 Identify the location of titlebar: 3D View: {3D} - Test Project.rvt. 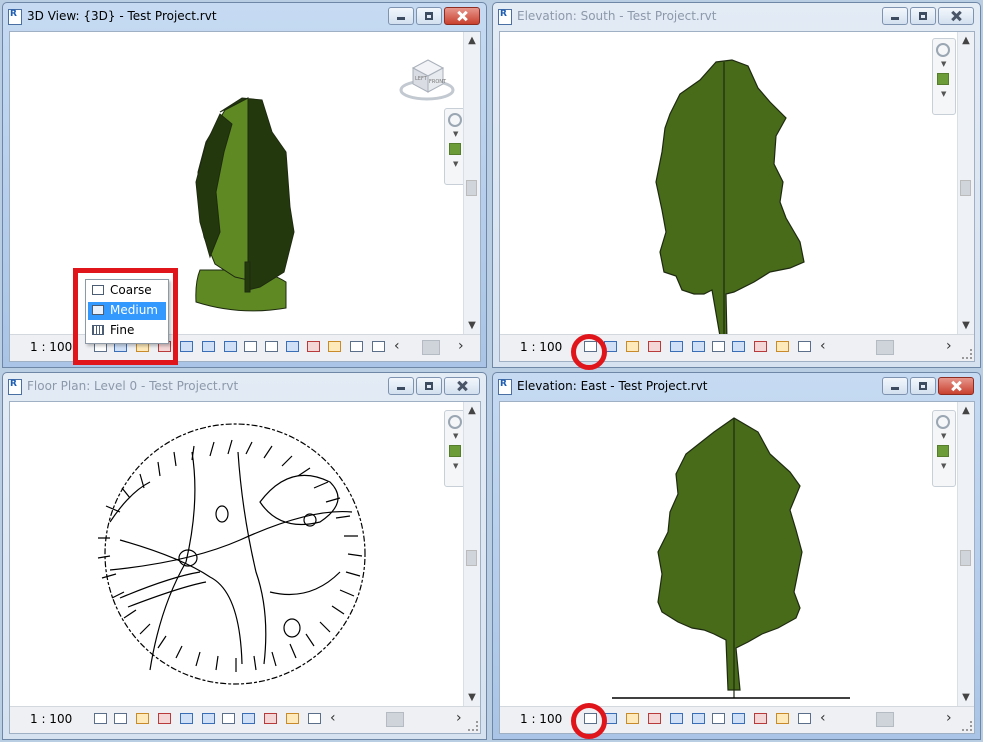
(244, 17).